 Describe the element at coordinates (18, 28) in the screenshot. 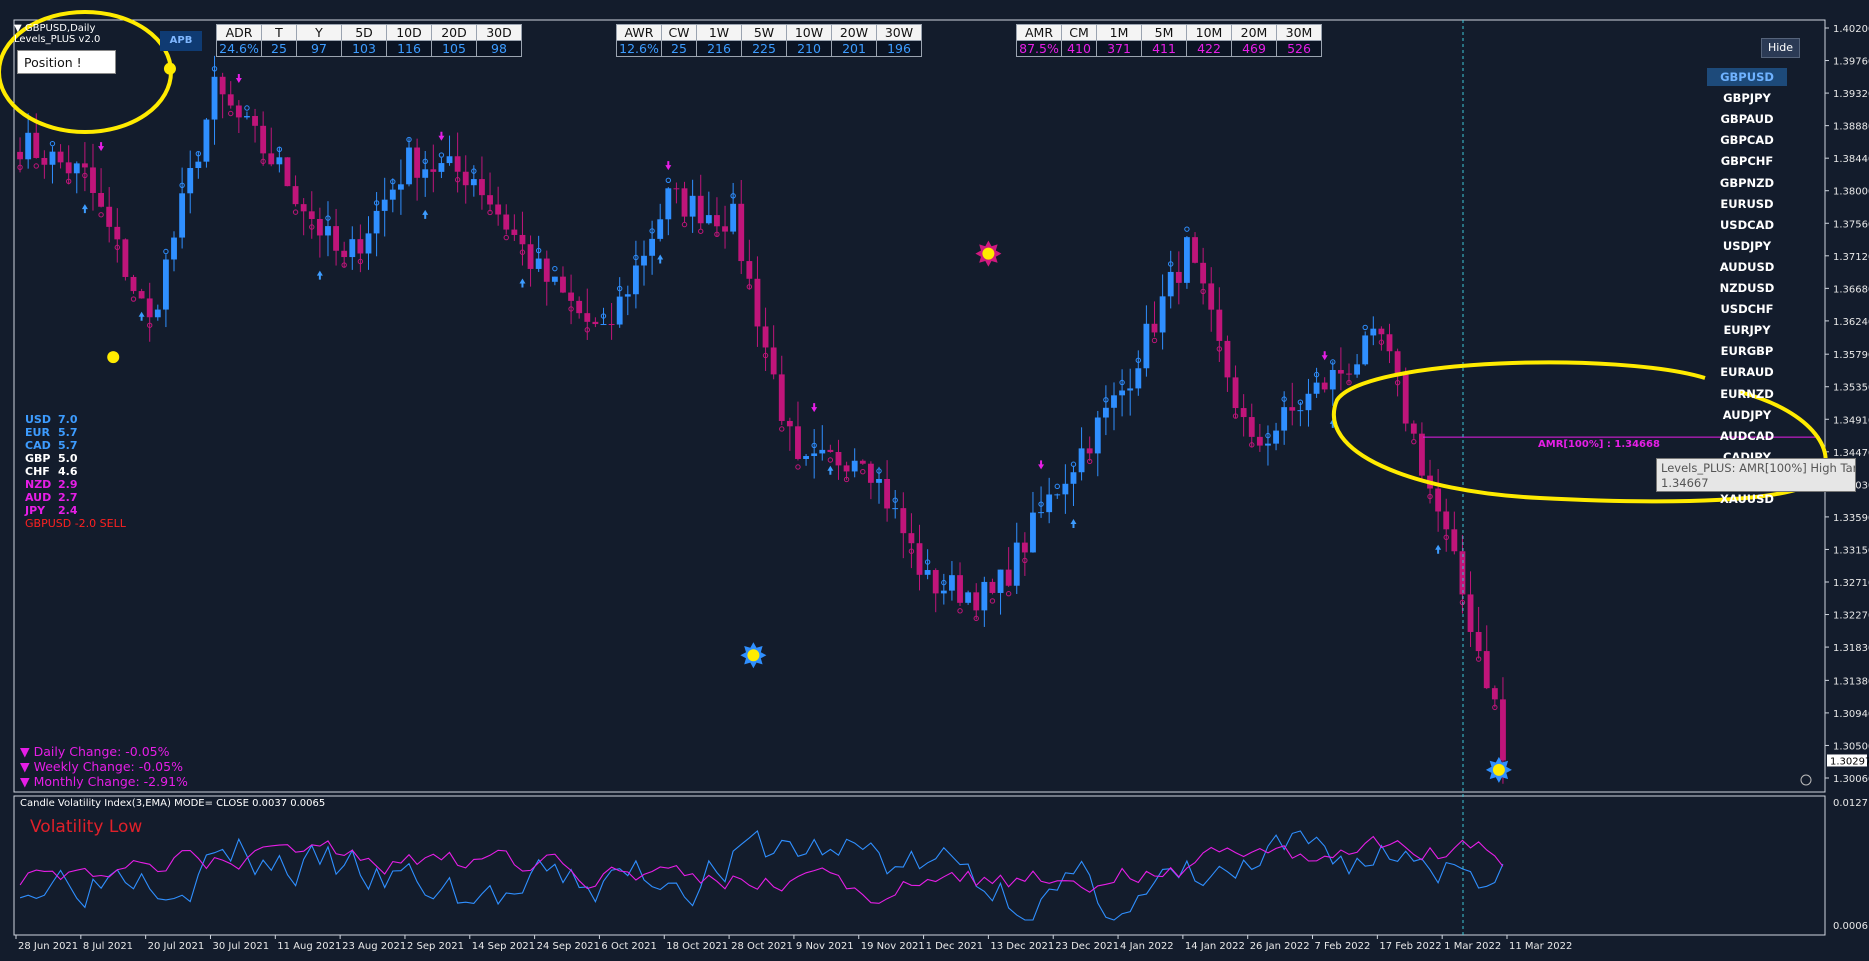

I see `collapse-triangle-icon: ▼` at that location.